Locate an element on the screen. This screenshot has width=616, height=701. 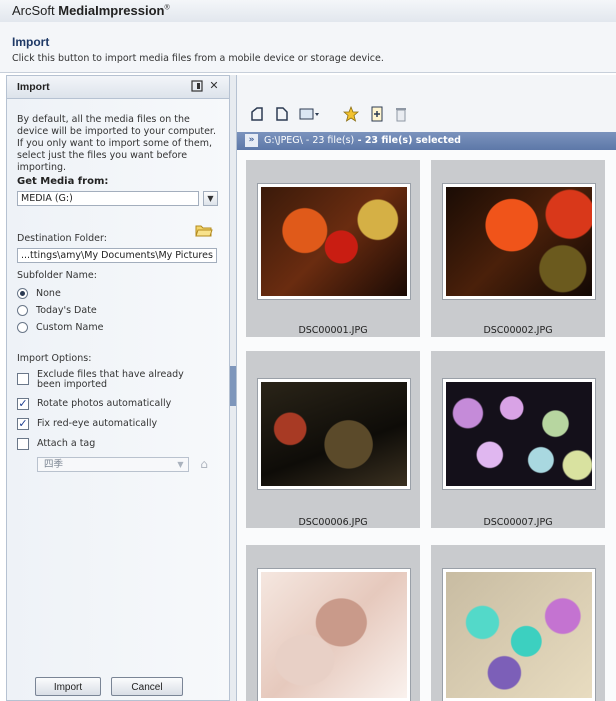
page-title: Import is located at coordinates (31, 42).